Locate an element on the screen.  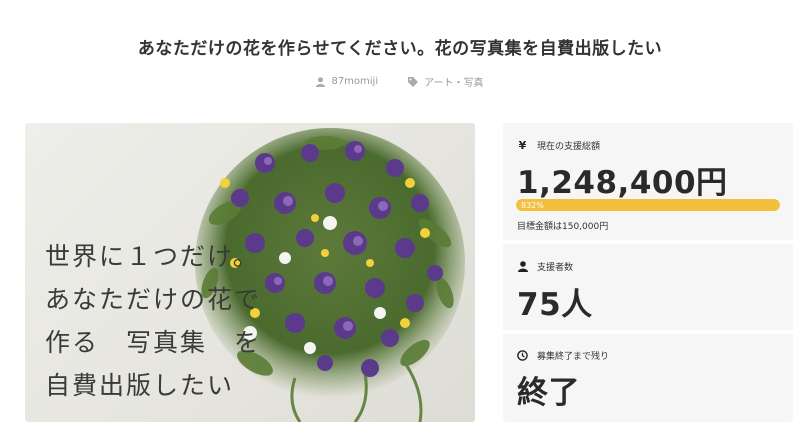
yen-icon: ¥ is located at coordinates (522, 145).